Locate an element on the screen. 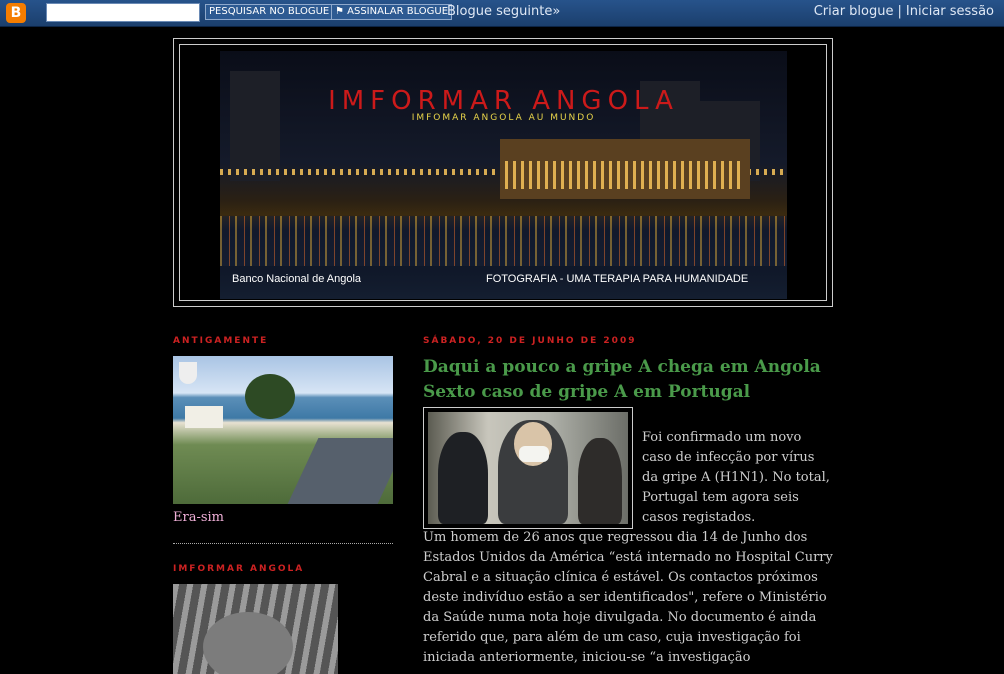 The height and width of the screenshot is (674, 1004). face-mask is located at coordinates (534, 454).